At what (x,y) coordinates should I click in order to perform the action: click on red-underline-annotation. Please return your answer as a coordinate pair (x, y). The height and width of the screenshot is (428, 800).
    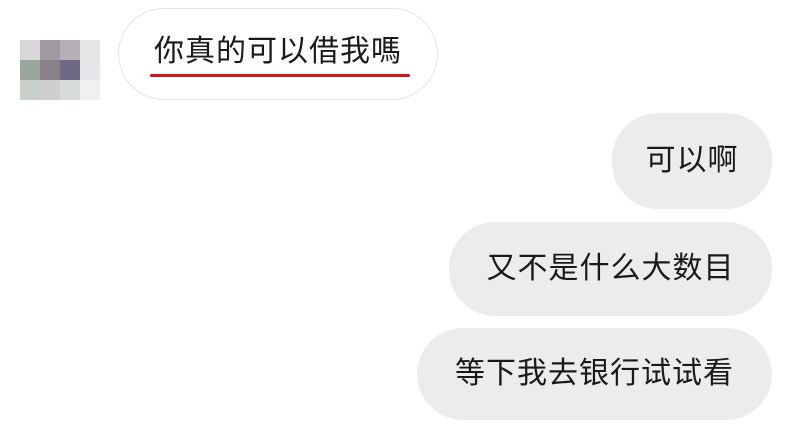
    Looking at the image, I should click on (280, 75).